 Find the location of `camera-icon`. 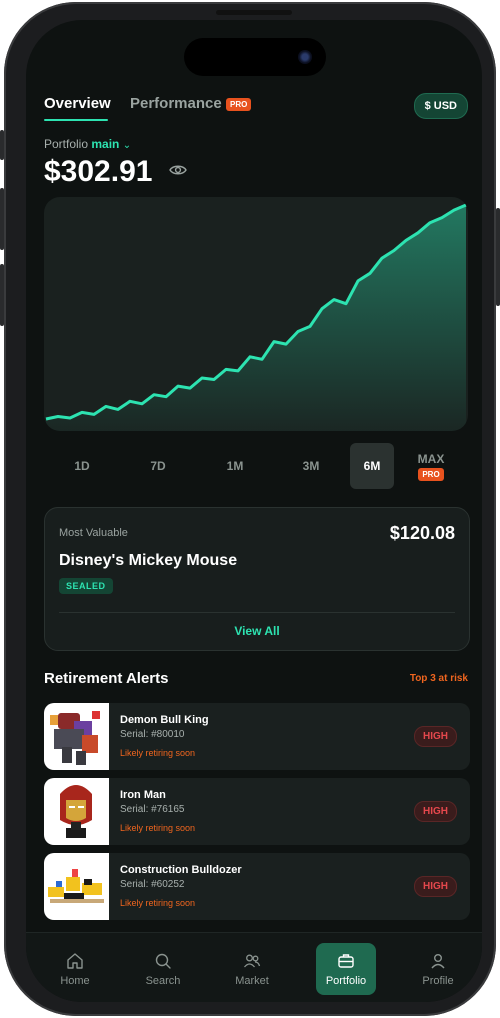

camera-icon is located at coordinates (305, 57).